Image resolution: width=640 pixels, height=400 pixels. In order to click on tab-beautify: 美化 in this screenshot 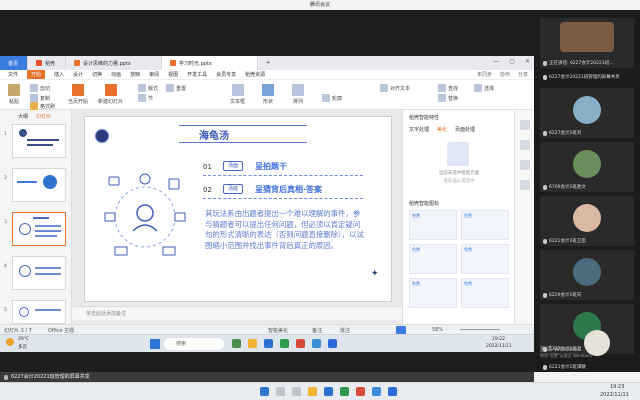, I will do `click(442, 129)`.